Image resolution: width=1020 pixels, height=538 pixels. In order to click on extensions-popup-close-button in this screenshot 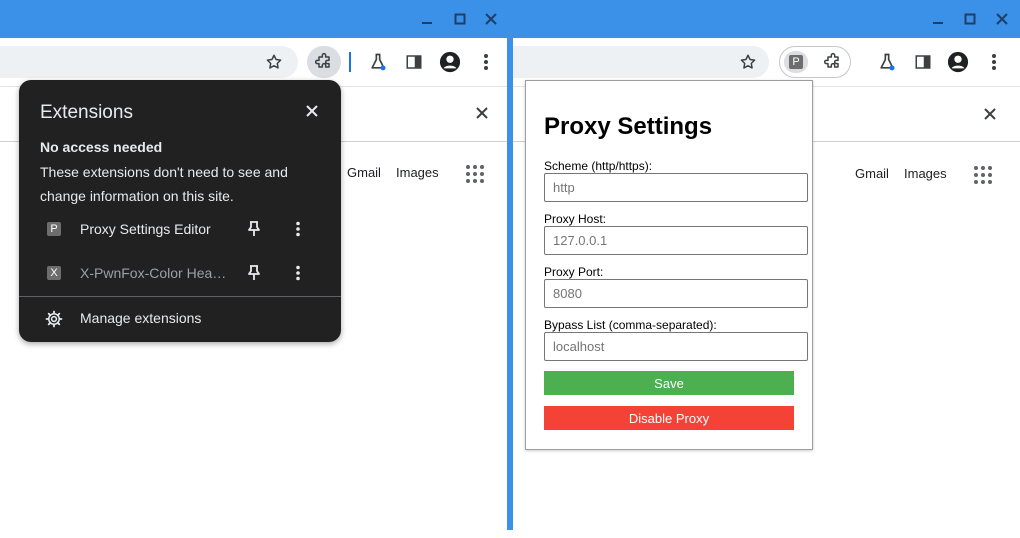, I will do `click(312, 111)`.